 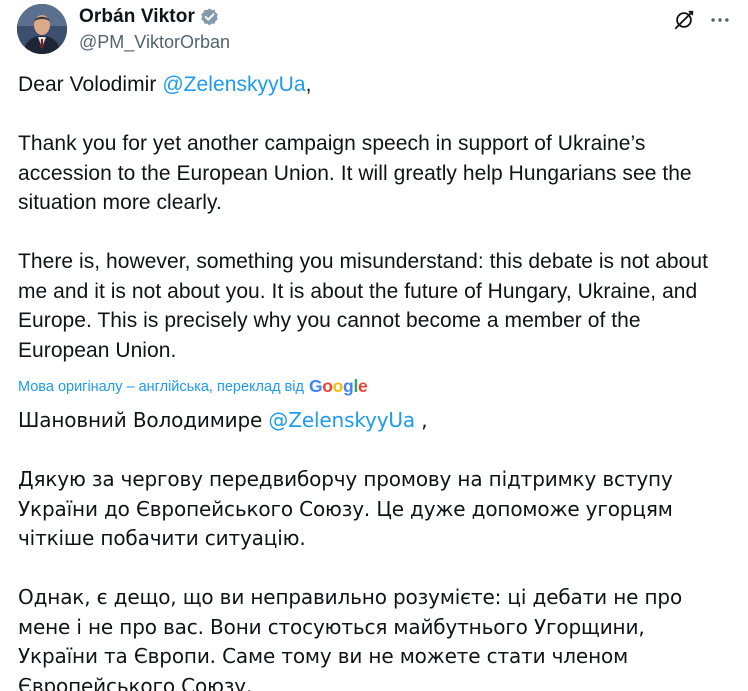 What do you see at coordinates (374, 30) in the screenshot?
I see `tweet-header: Orbán Viktor @PM_ViktorOrban` at bounding box center [374, 30].